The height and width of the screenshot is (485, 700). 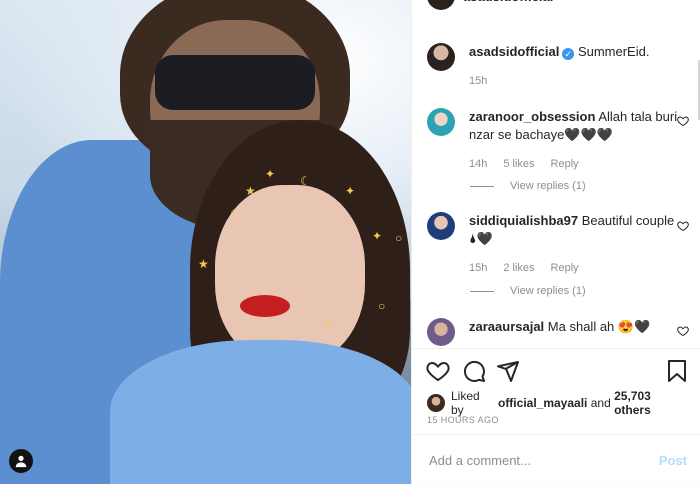 What do you see at coordinates (556, 371) in the screenshot?
I see `action-bar` at bounding box center [556, 371].